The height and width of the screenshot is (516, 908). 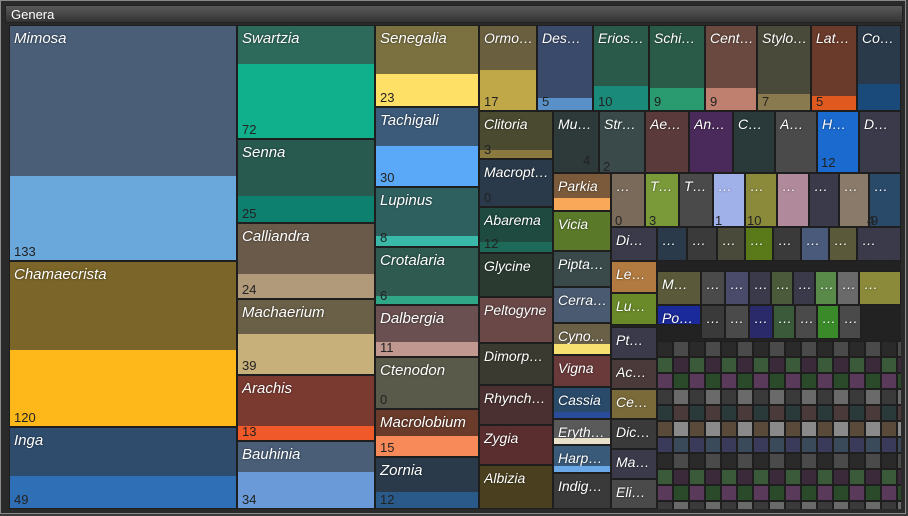 What do you see at coordinates (306, 408) in the screenshot?
I see `treemap-tile: Arachis 13` at bounding box center [306, 408].